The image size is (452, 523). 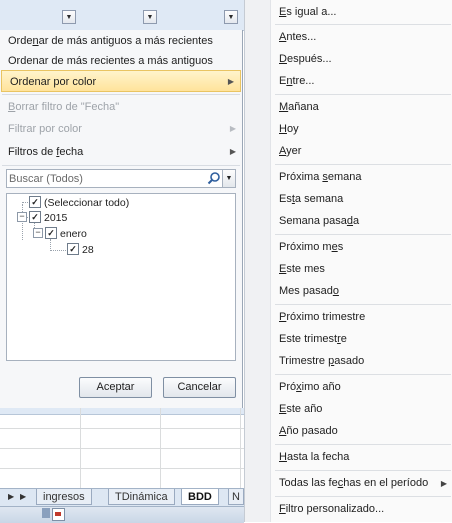 I want to click on menu-item-sort-newest-to-oldest: Ordenar de más recientes a más antiguos, so click(x=121, y=61).